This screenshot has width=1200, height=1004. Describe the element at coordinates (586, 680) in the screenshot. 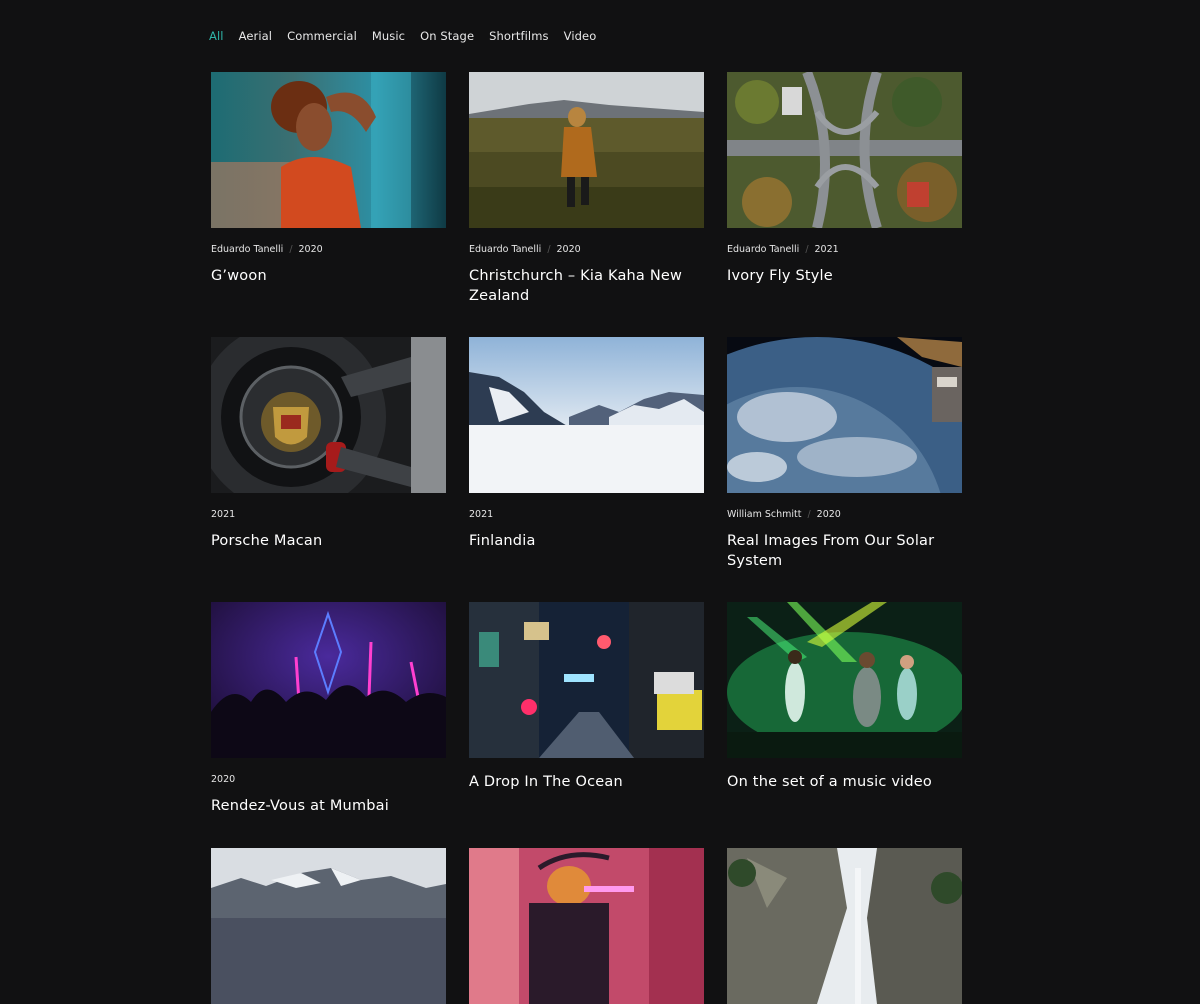

I see `night-alley-image` at that location.